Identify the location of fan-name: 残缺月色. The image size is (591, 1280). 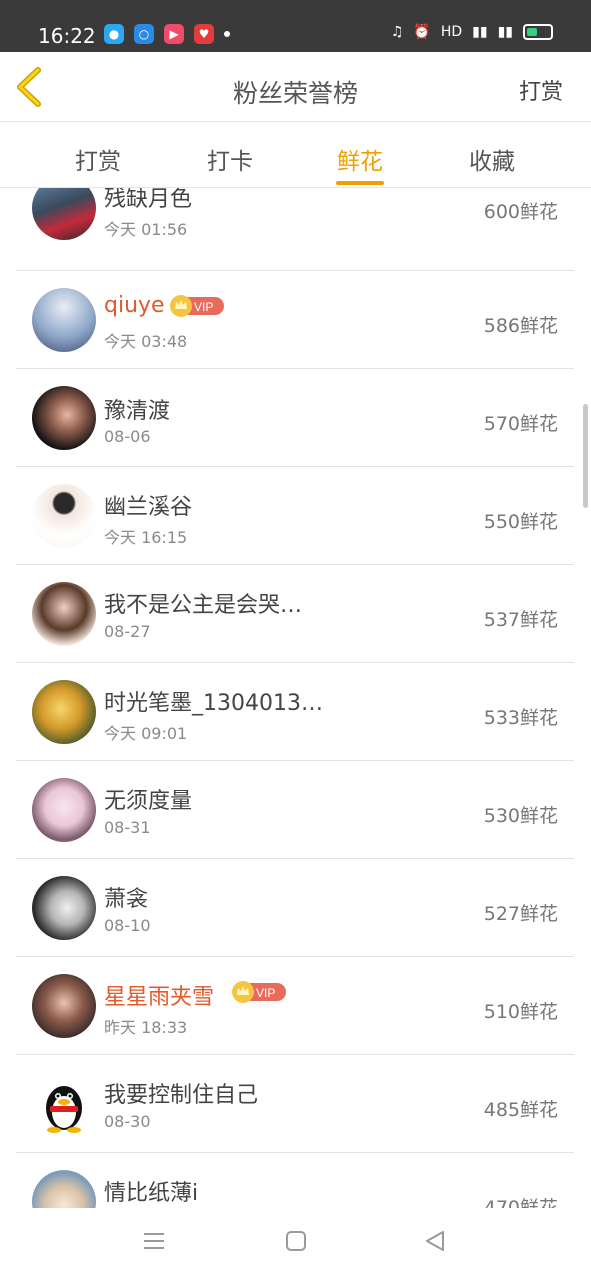
(148, 200).